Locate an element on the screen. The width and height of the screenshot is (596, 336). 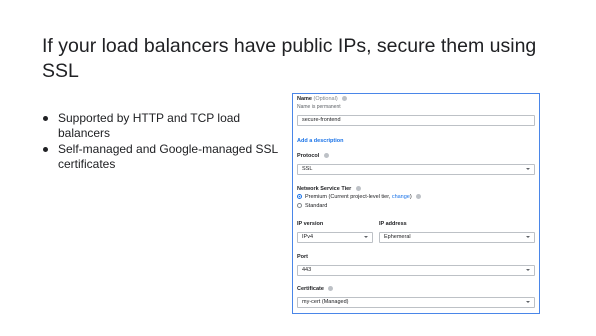
tier-premium-text: Premium (Current project-level tier, is located at coordinates (348, 197).